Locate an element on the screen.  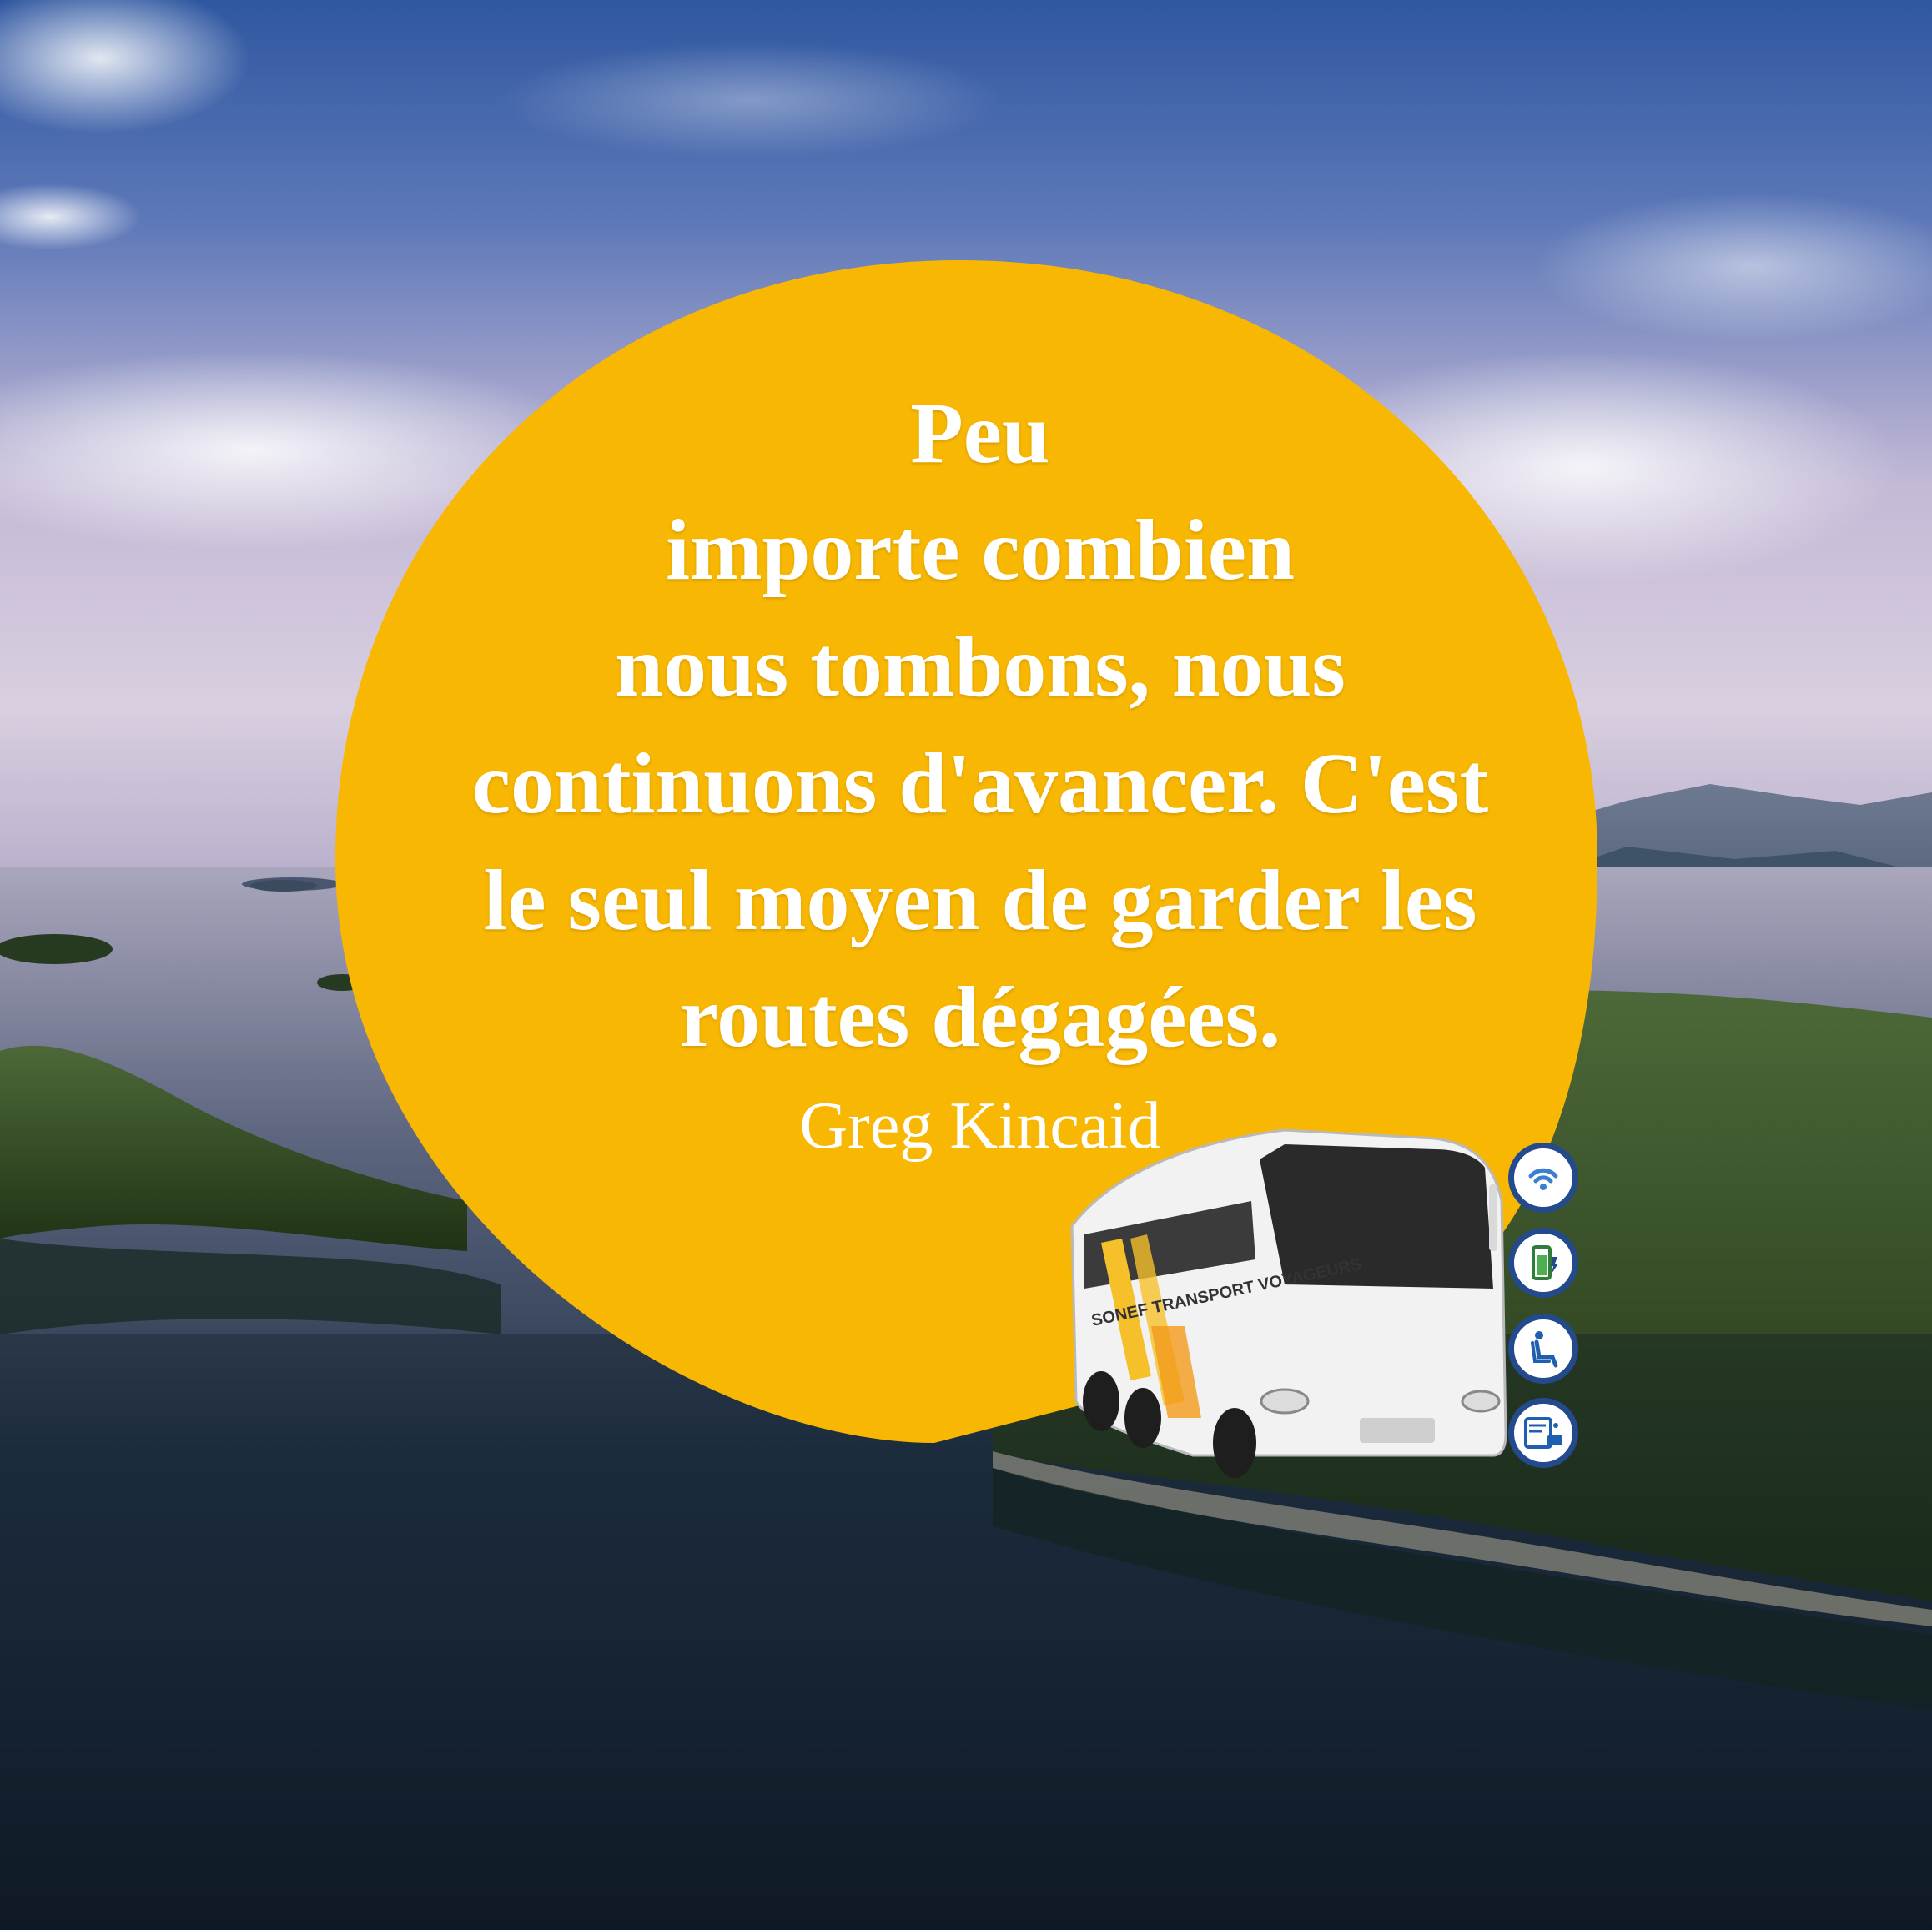
quote-author: Greg Kincaid is located at coordinates (980, 1126).